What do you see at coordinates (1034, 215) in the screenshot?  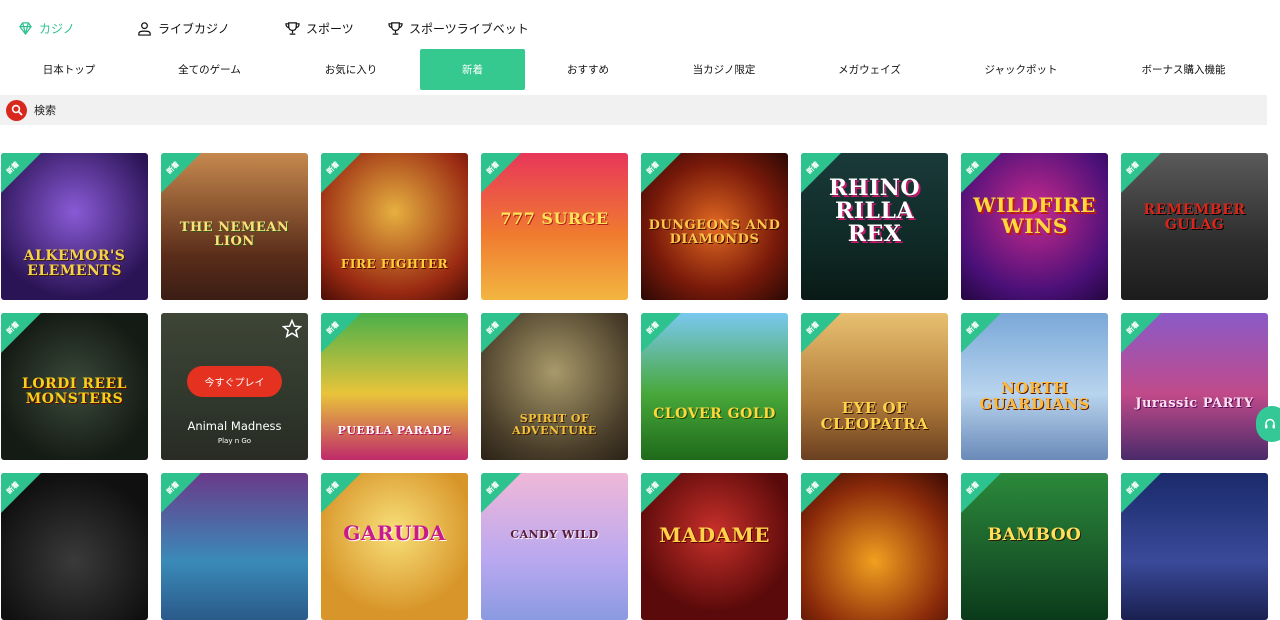 I see `game-title: WILDFIRE WINS` at bounding box center [1034, 215].